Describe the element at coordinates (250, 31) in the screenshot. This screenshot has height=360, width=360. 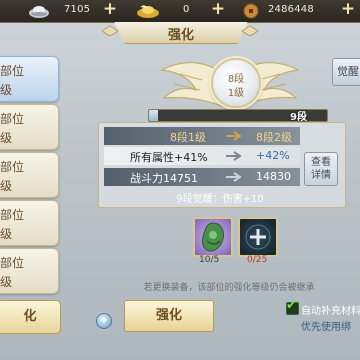
I see `right-ornament-icon` at that location.